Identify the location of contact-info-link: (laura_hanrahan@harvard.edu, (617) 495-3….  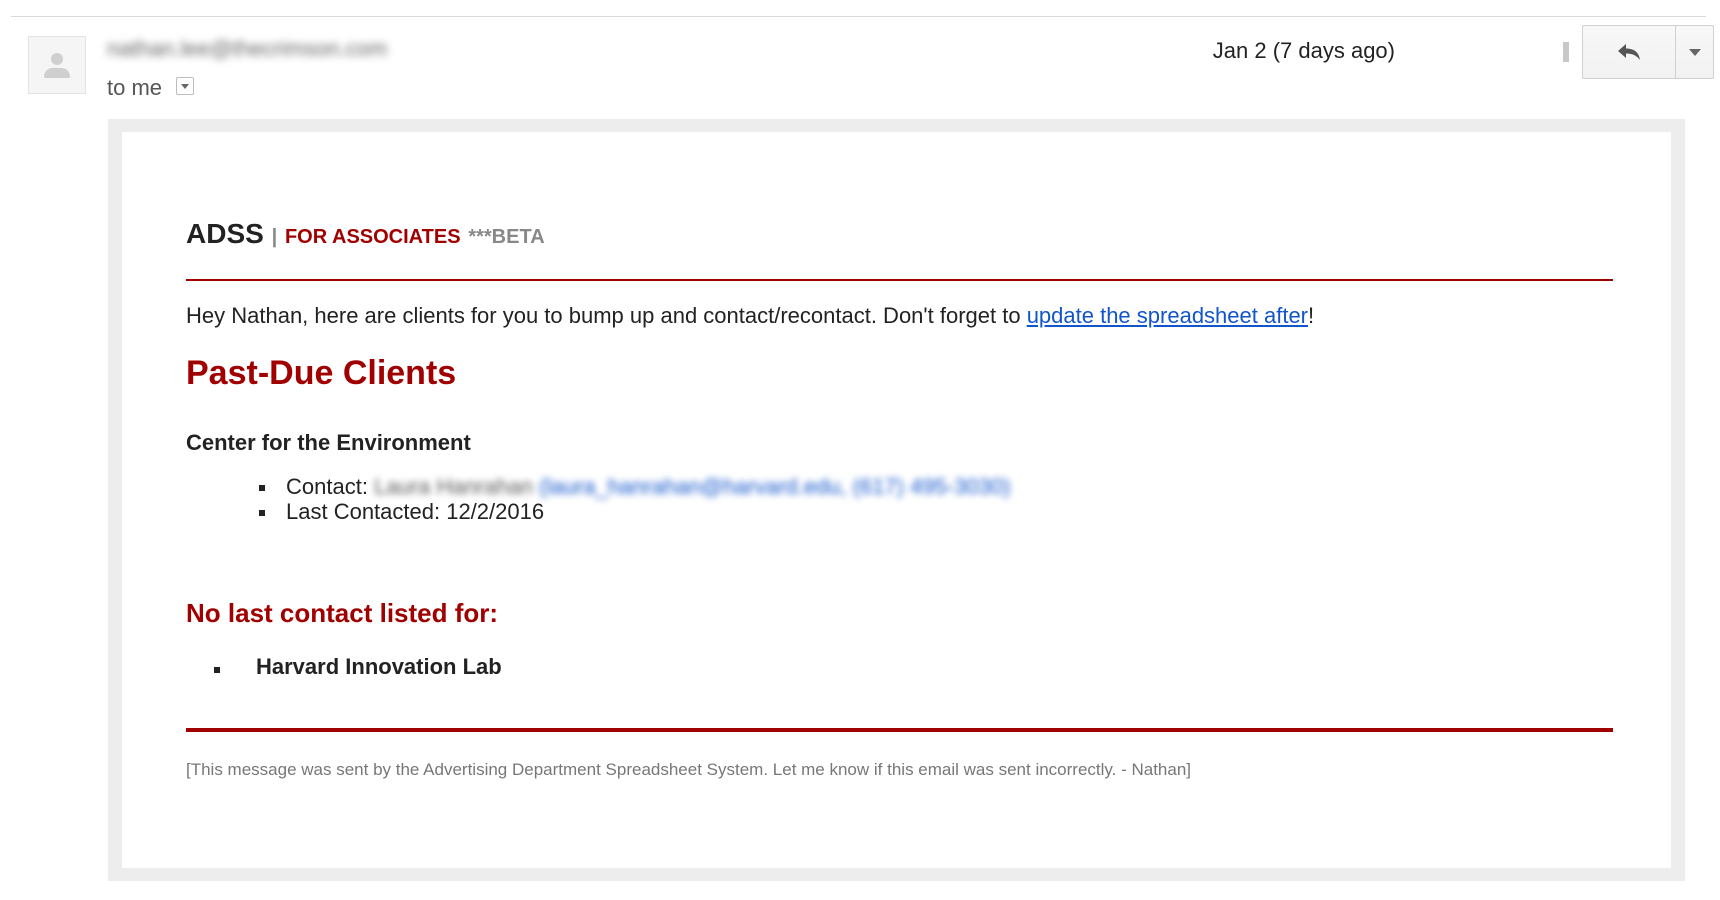
(774, 486).